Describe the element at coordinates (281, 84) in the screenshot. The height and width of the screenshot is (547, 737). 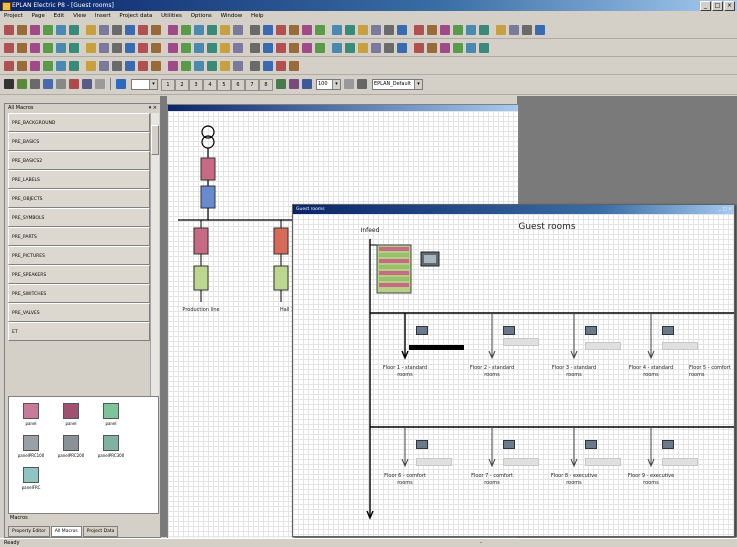
I see `snap-icon` at that location.